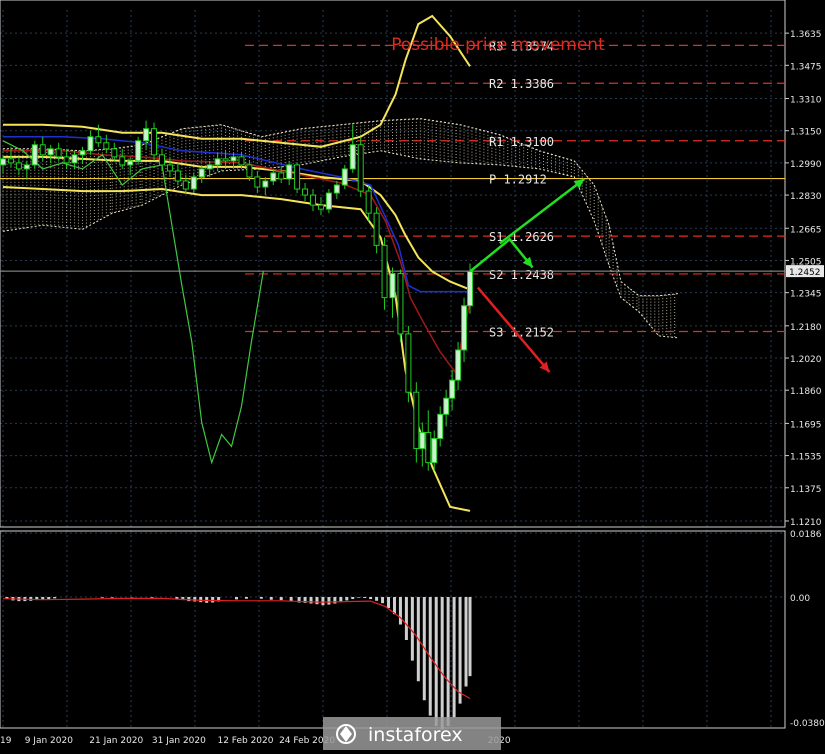 Image resolution: width=825 pixels, height=754 pixels. Describe the element at coordinates (806, 165) in the screenshot. I see `price-axis-label: 1.2990` at that location.